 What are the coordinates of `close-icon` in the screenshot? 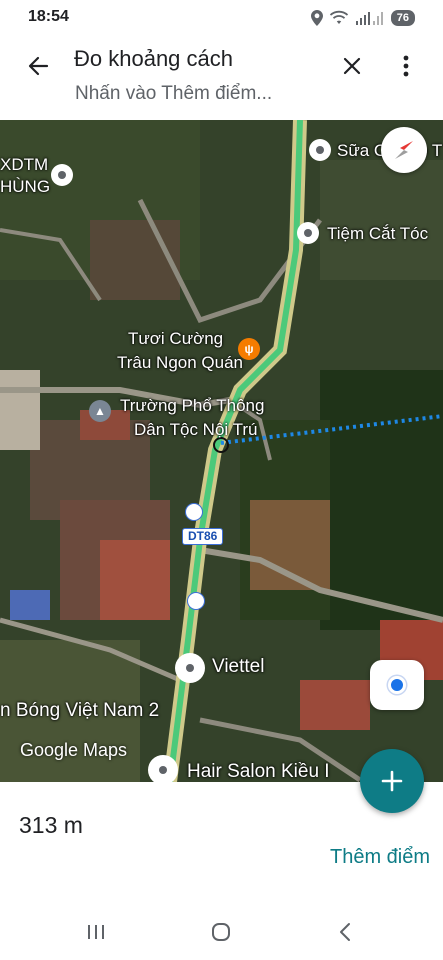 It's located at (352, 66).